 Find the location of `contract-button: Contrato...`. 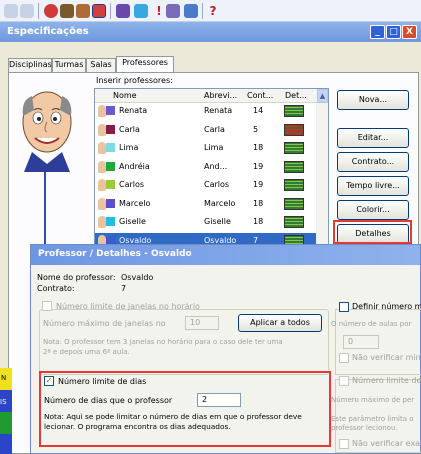

contract-button: Contrato... is located at coordinates (373, 162).